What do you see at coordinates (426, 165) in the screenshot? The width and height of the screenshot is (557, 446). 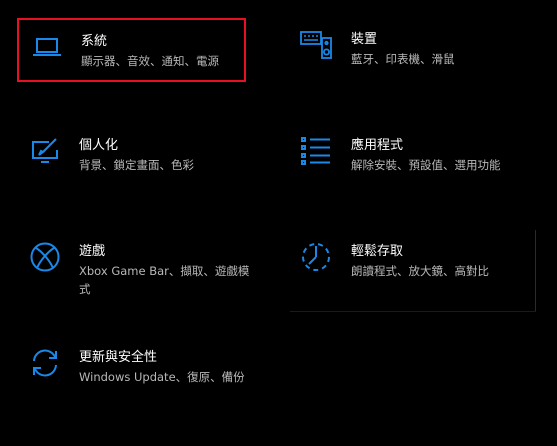 I see `tile-description: 解除安裝、預設值、選用功能` at bounding box center [426, 165].